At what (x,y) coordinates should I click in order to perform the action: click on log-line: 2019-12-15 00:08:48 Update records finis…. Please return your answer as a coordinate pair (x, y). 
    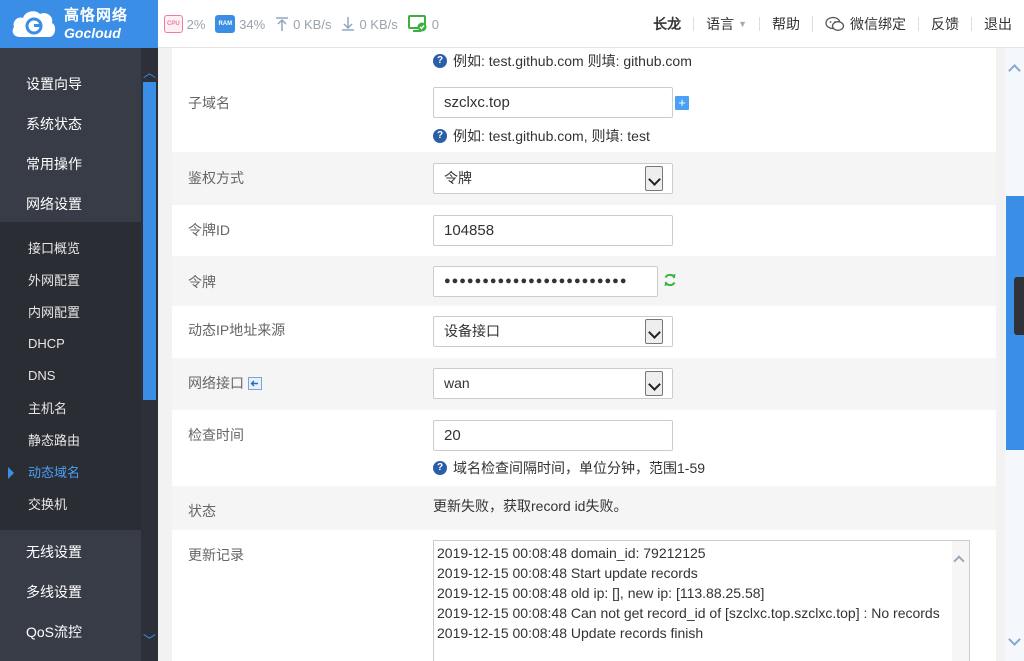
    Looking at the image, I should click on (570, 633).